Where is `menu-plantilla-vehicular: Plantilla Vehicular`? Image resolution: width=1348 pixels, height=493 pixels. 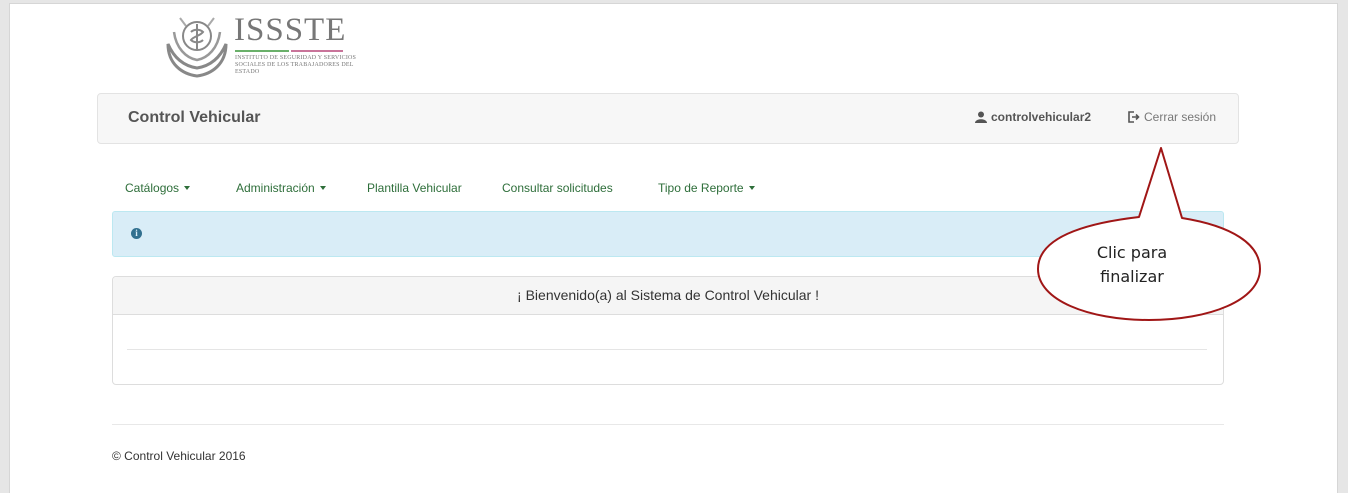 menu-plantilla-vehicular: Plantilla Vehicular is located at coordinates (434, 188).